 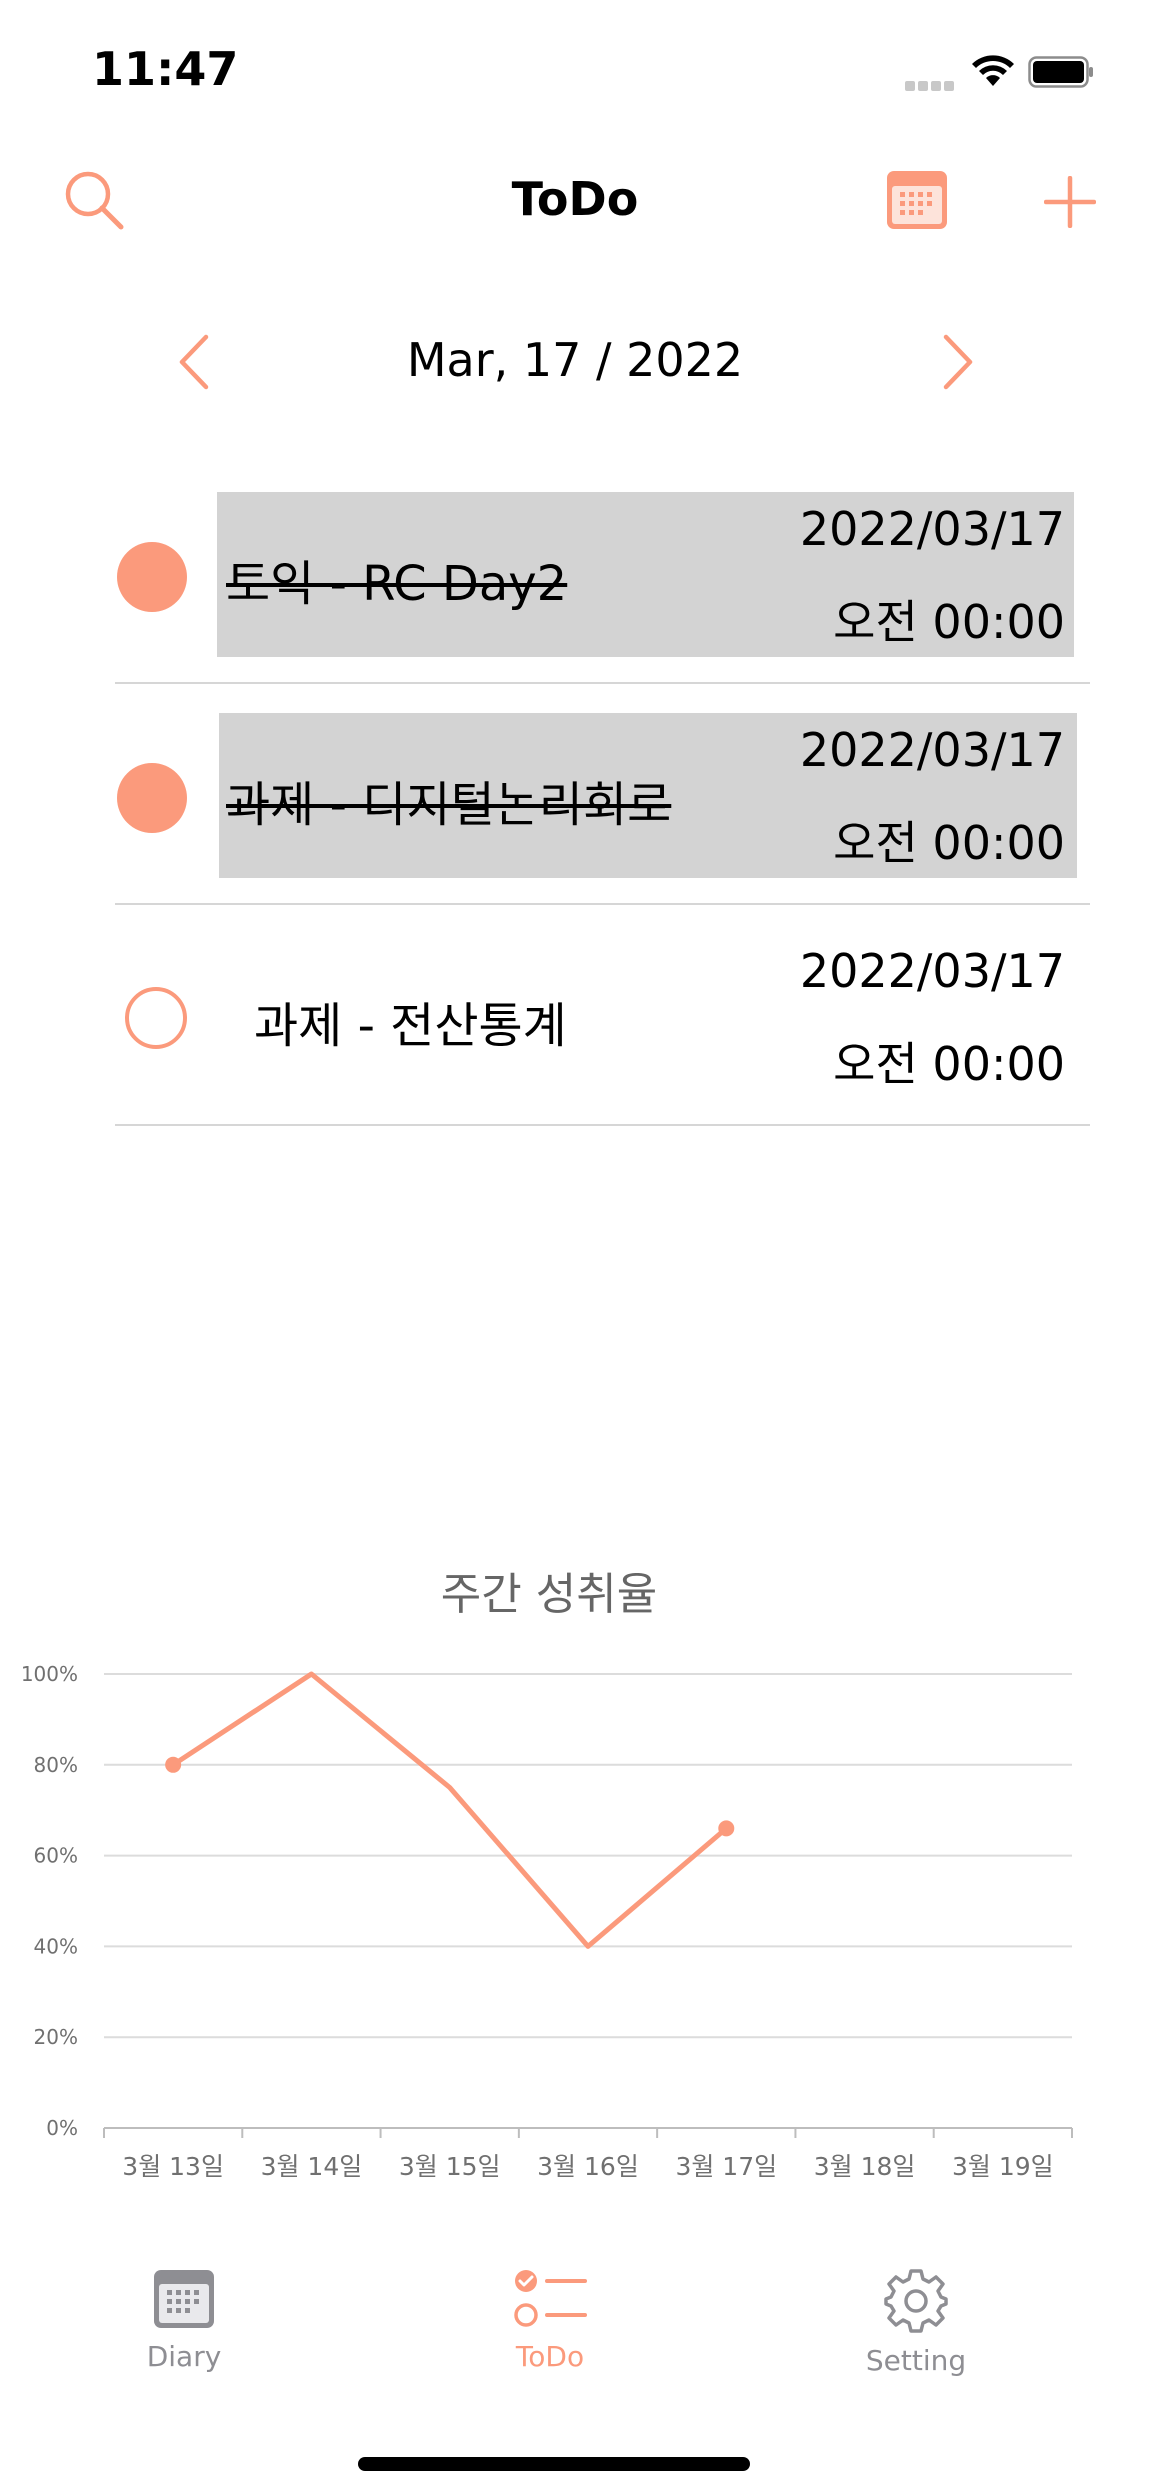 What do you see at coordinates (56, 2037) in the screenshot?
I see `y-tick-label: 20%` at bounding box center [56, 2037].